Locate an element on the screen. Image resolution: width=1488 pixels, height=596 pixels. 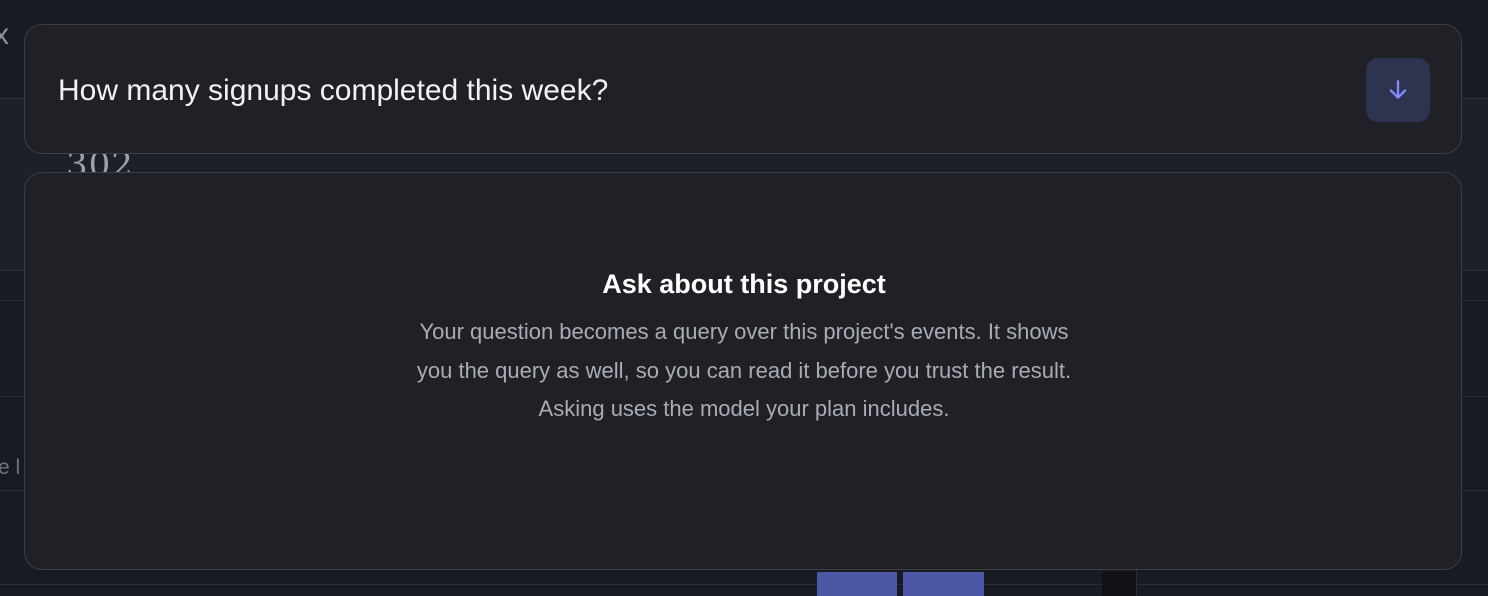
ask-panel-title: Ask about this project is located at coordinates (744, 284).